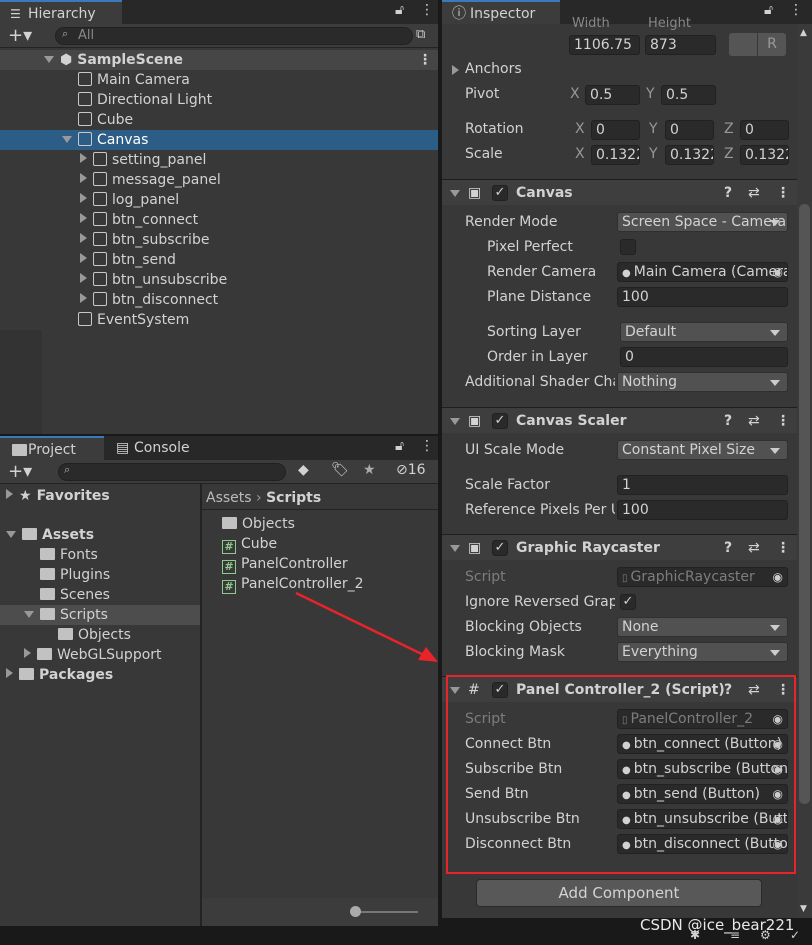 This screenshot has width=812, height=945. Describe the element at coordinates (293, 498) in the screenshot. I see `breadcrumb-scripts: Scripts` at that location.